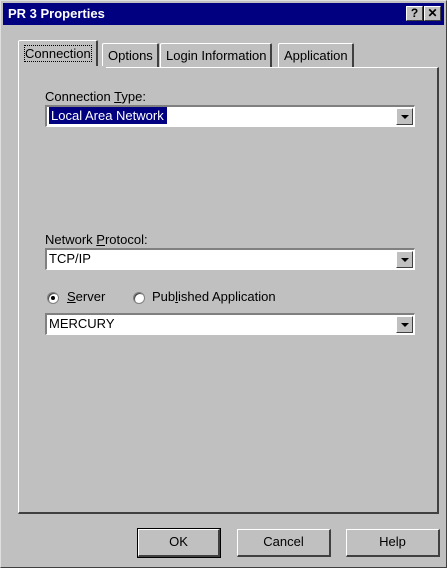 This screenshot has width=447, height=568. I want to click on help-caption-button: ?, so click(414, 13).